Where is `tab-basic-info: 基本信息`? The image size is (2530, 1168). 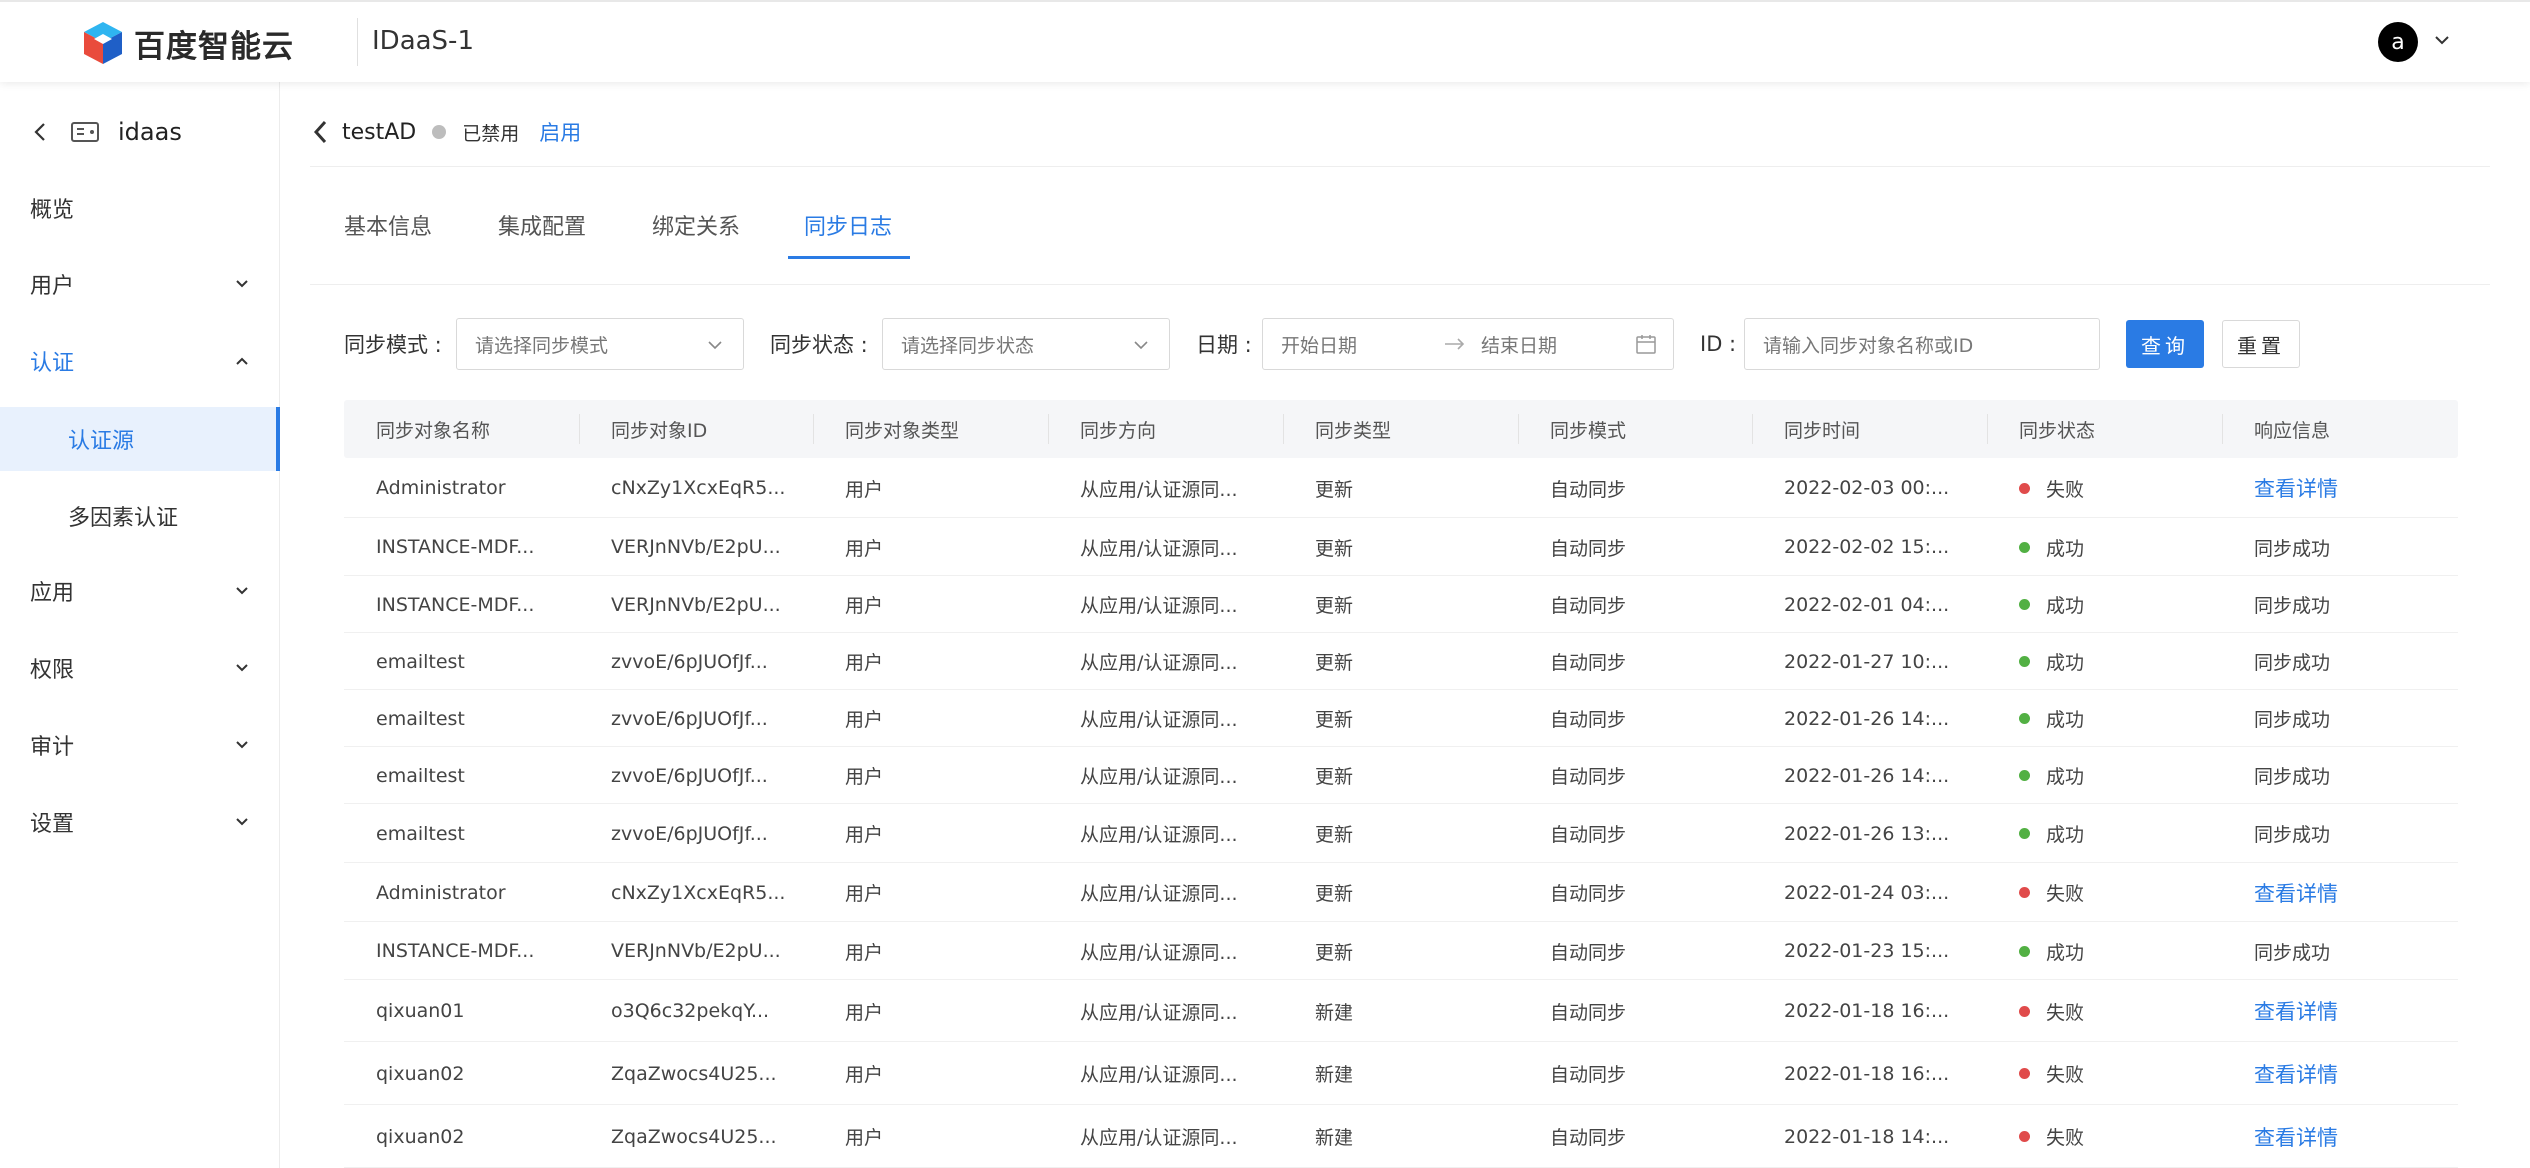 tab-basic-info: 基本信息 is located at coordinates (388, 225).